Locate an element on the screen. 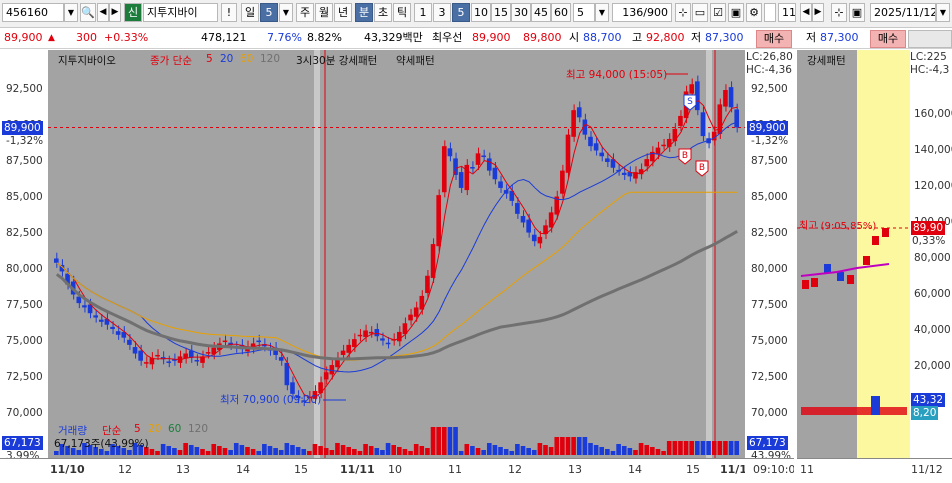 Image resolution: width=952 pixels, height=483 pixels. mini-pattern-label: 강세패턴 is located at coordinates (826, 61).